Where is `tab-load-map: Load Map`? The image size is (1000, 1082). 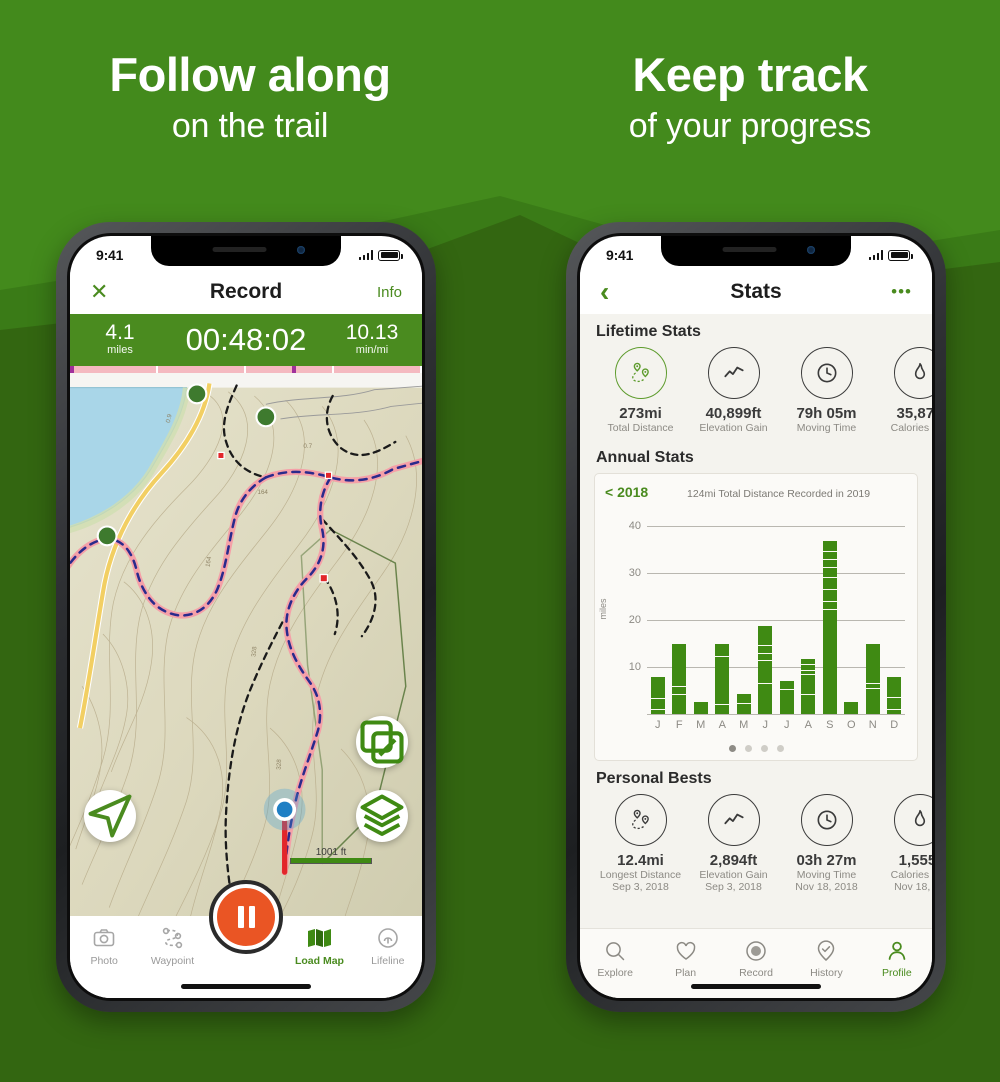
tab-load-map: Load Map is located at coordinates (319, 946).